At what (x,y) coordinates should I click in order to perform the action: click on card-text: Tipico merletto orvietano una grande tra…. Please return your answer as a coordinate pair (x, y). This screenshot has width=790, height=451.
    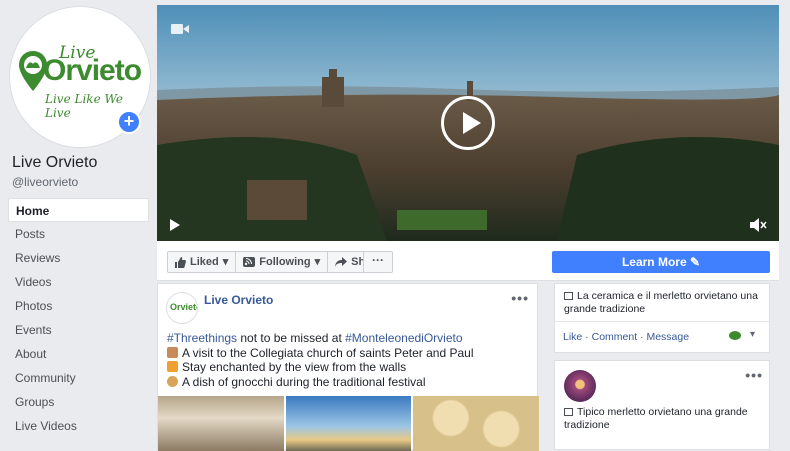
    Looking at the image, I should click on (664, 419).